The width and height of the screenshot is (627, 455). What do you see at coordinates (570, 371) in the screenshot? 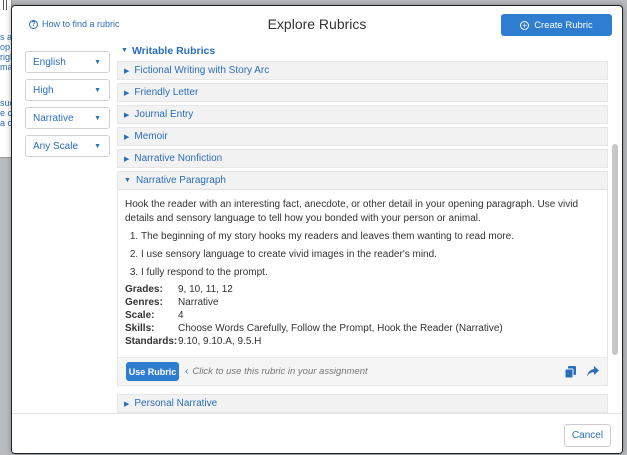
I see `copy-icon` at bounding box center [570, 371].